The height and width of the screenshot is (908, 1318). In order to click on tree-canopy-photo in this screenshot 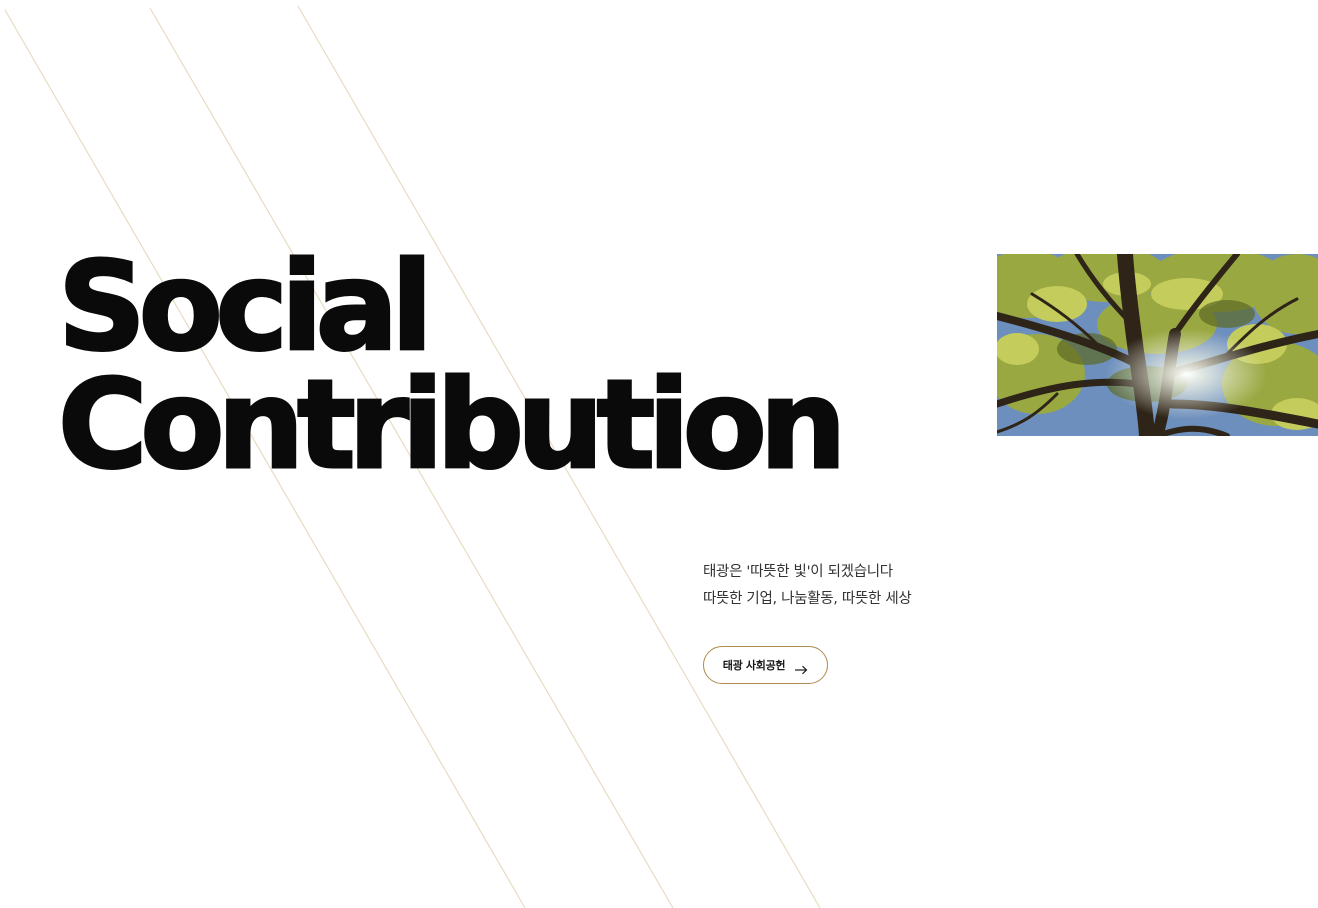, I will do `click(1157, 345)`.